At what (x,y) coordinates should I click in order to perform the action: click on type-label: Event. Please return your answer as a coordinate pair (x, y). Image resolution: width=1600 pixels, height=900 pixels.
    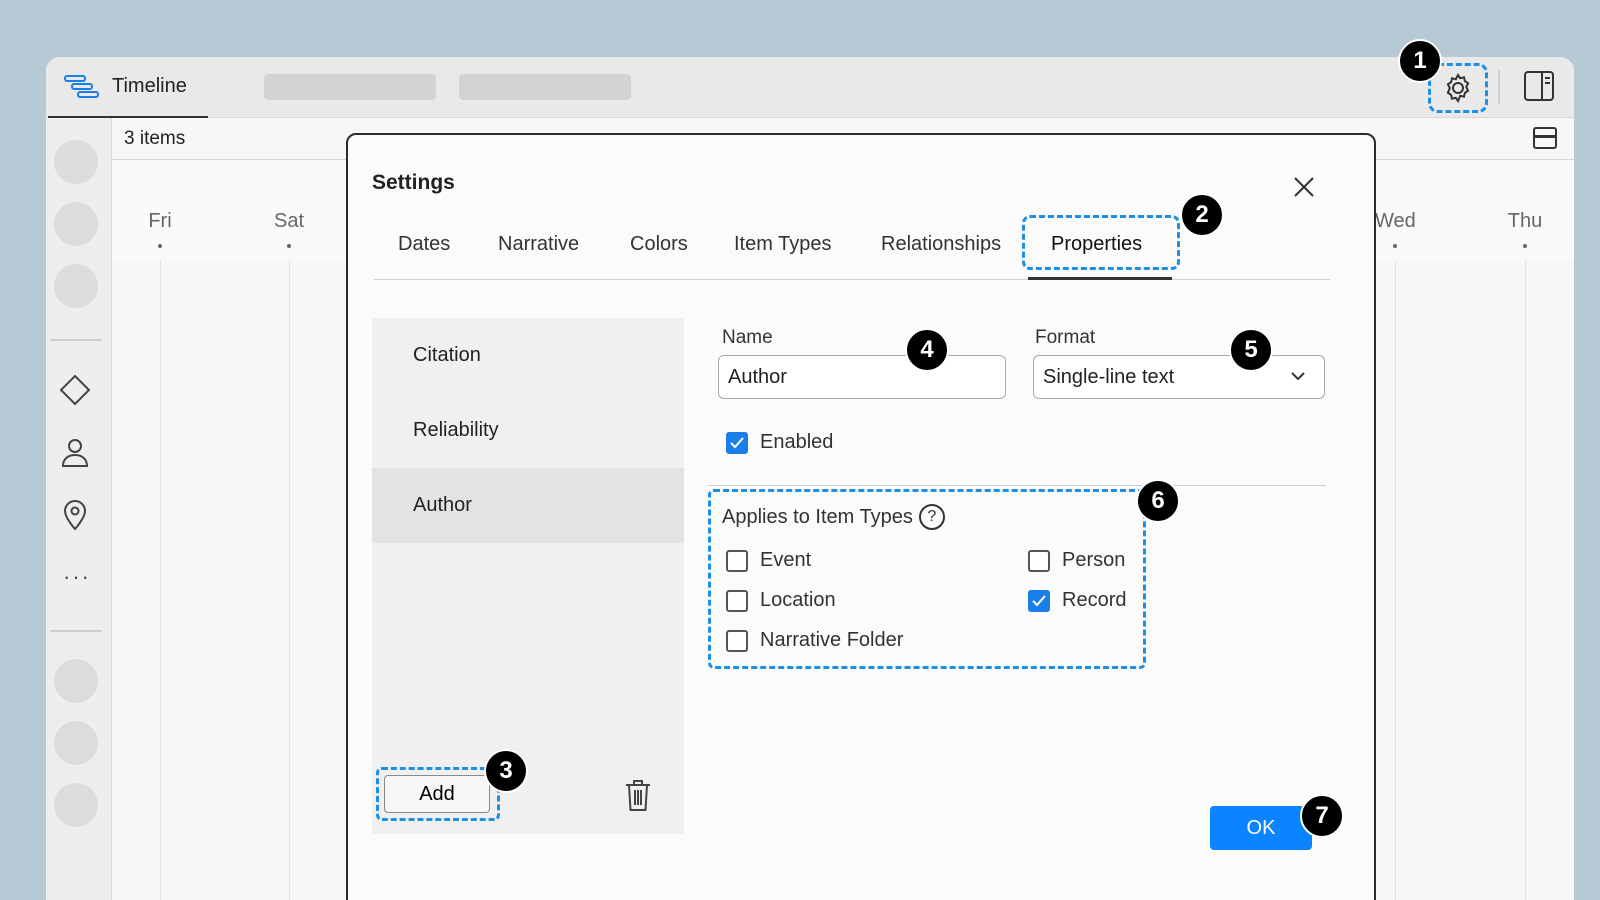
    Looking at the image, I should click on (786, 560).